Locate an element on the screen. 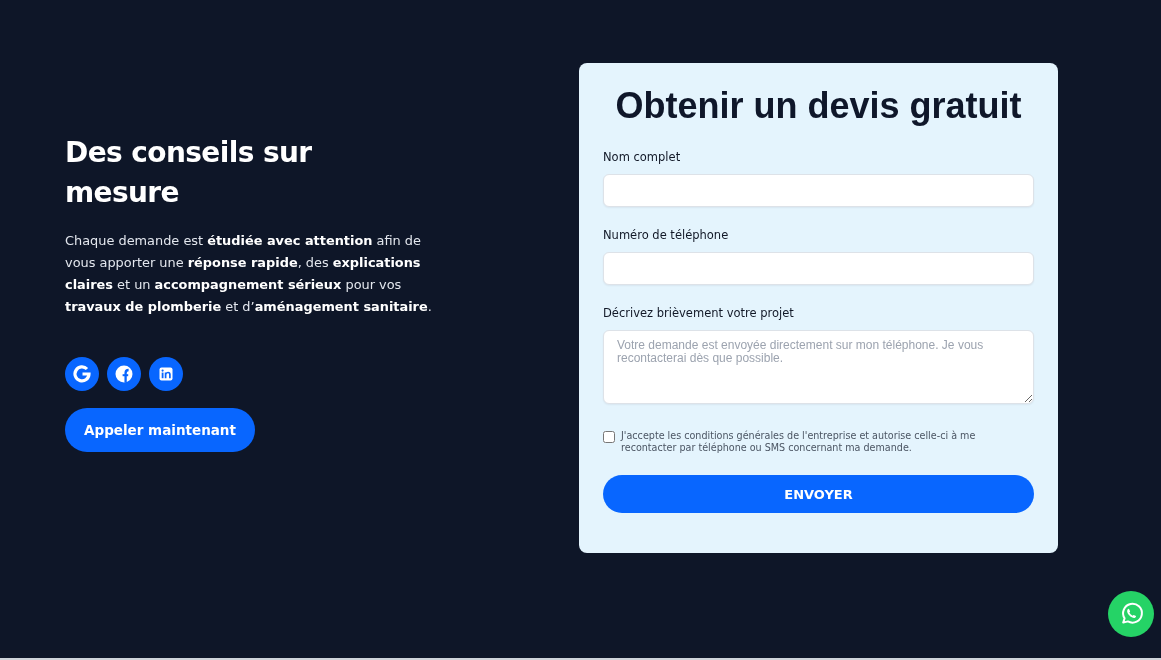 This screenshot has width=1161, height=660. facebook-icon is located at coordinates (124, 374).